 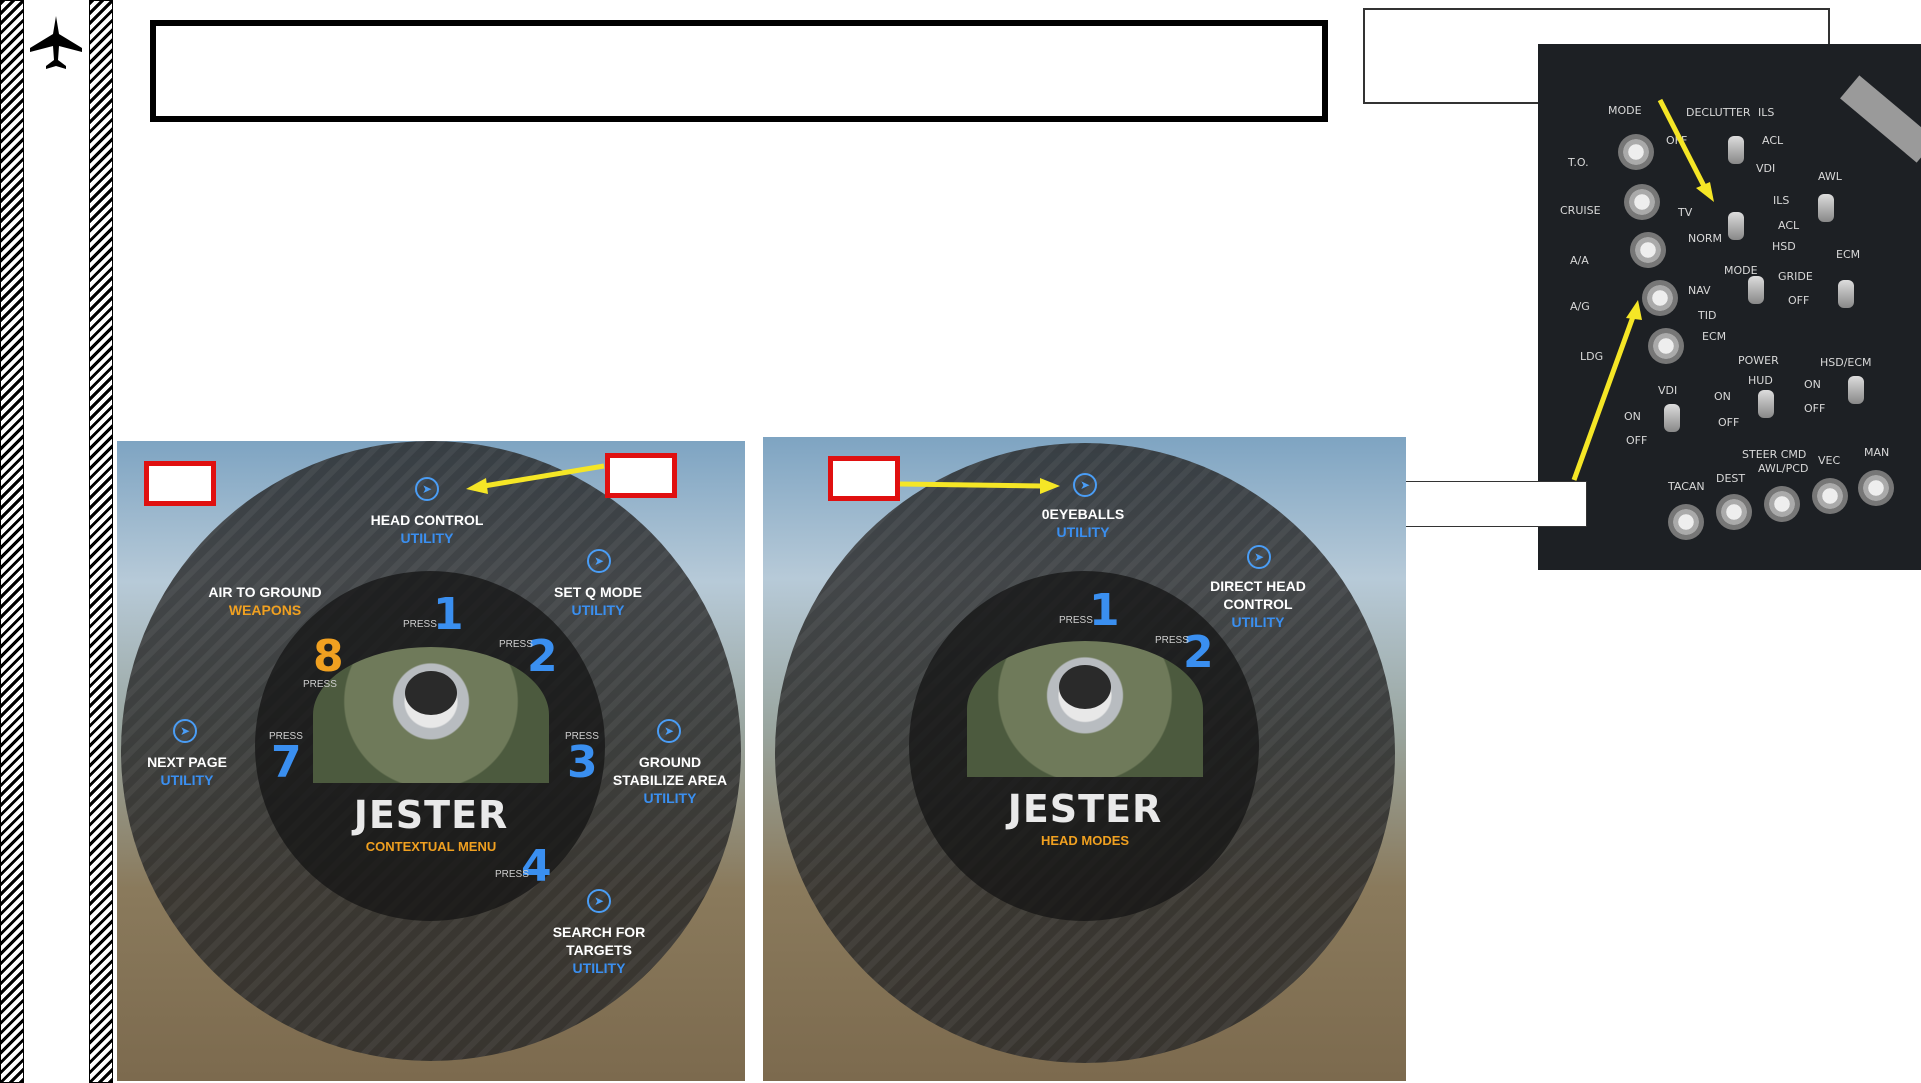 What do you see at coordinates (1877, 452) in the screenshot?
I see `panel-label-man: MAN` at bounding box center [1877, 452].